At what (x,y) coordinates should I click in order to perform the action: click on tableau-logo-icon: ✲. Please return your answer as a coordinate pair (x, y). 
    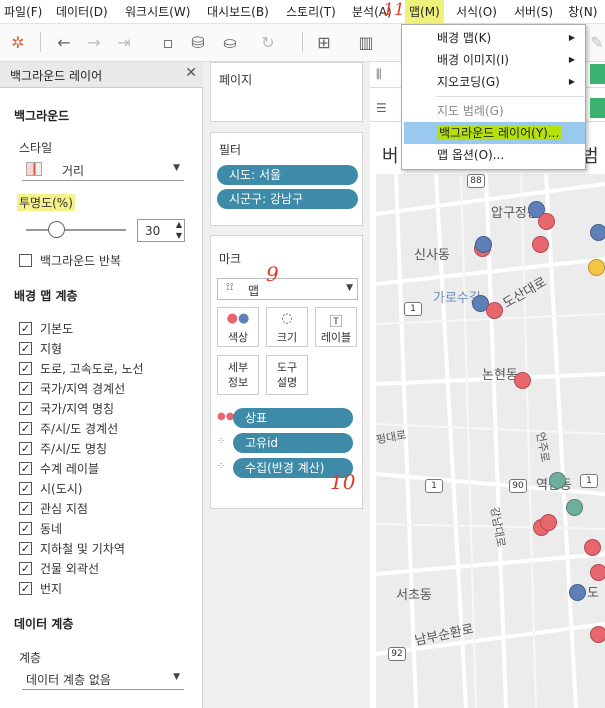
    Looking at the image, I should click on (18, 42).